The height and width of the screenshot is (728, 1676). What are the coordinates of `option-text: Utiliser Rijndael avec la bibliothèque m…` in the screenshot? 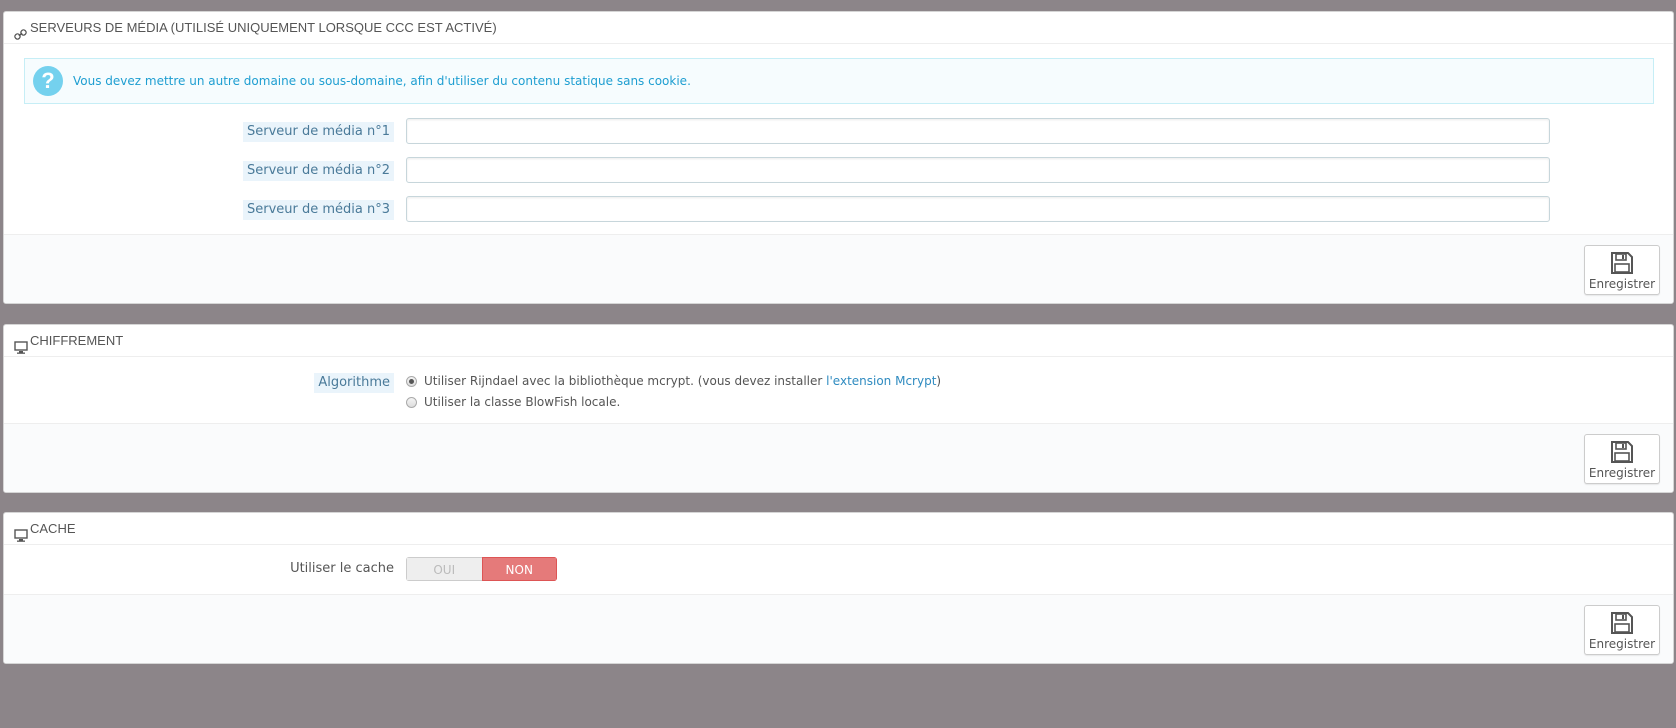 It's located at (625, 381).